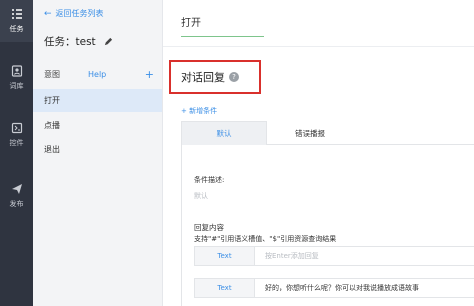 This screenshot has width=474, height=306. What do you see at coordinates (52, 74) in the screenshot?
I see `intent-label: 意图` at bounding box center [52, 74].